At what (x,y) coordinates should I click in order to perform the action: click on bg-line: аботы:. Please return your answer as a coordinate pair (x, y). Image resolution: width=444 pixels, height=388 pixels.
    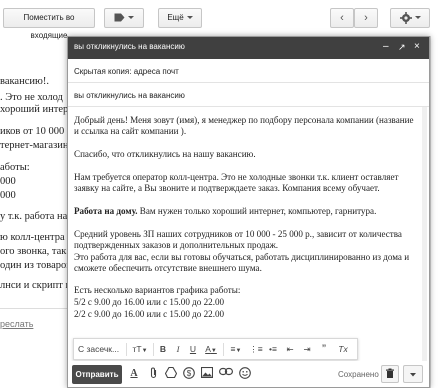
    Looking at the image, I should click on (15, 167).